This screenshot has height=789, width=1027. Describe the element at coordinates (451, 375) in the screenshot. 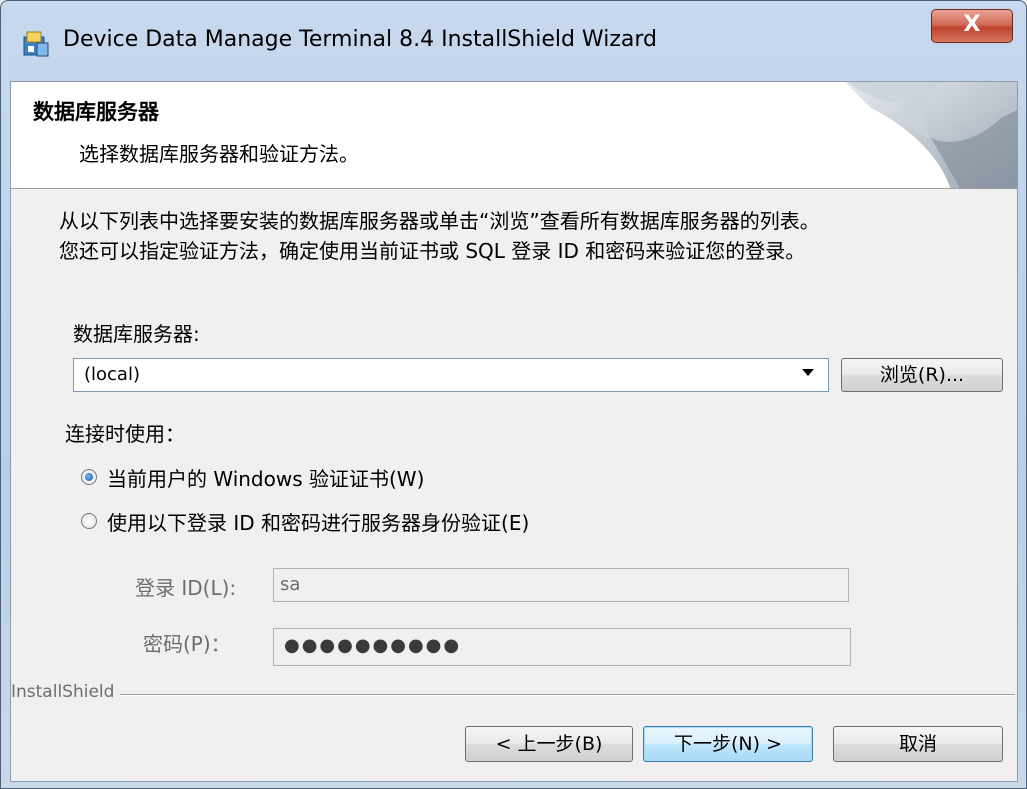

I see `server-combobox: (local)` at that location.